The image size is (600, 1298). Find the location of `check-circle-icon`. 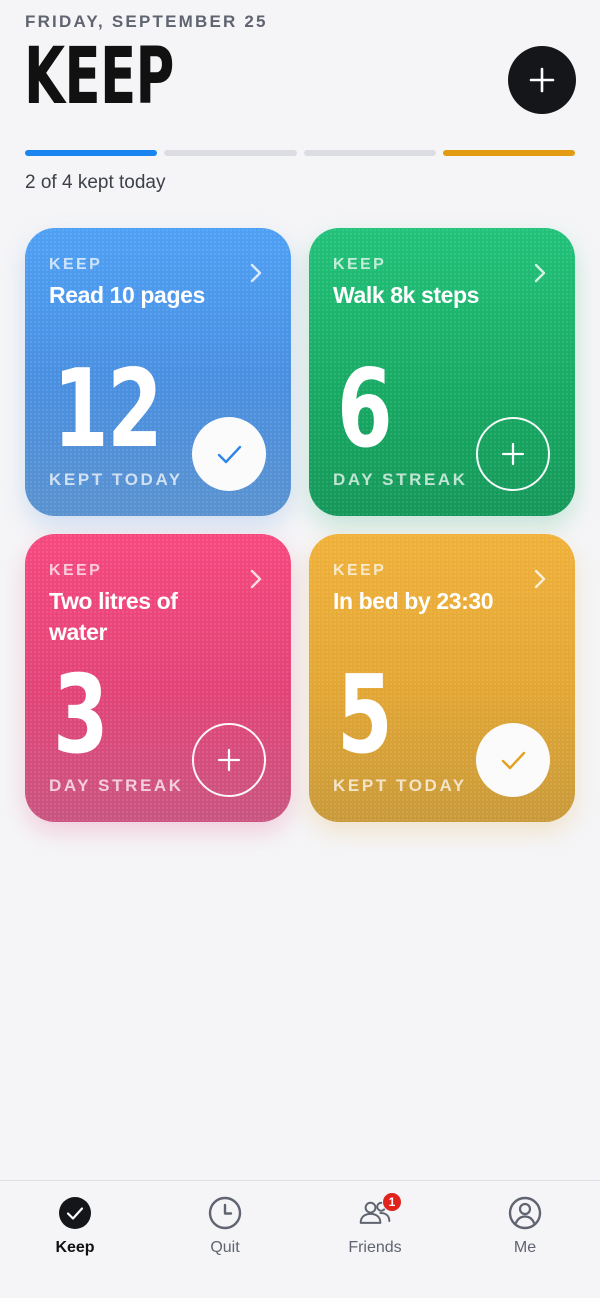

check-circle-icon is located at coordinates (75, 1213).